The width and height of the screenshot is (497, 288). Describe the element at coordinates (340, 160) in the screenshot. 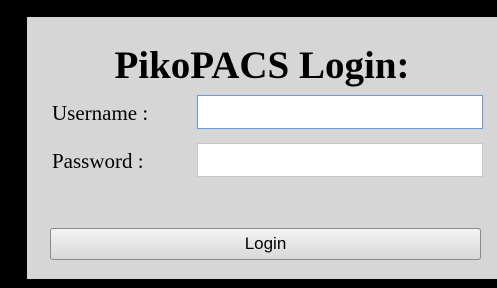

I see `password-field` at that location.